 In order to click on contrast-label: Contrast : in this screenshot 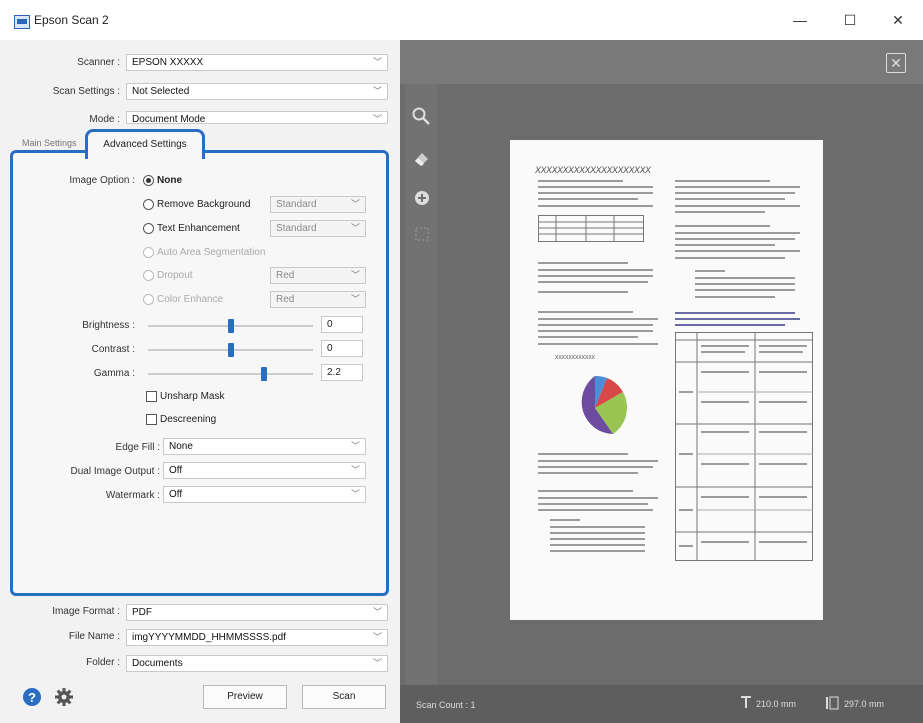, I will do `click(113, 349)`.